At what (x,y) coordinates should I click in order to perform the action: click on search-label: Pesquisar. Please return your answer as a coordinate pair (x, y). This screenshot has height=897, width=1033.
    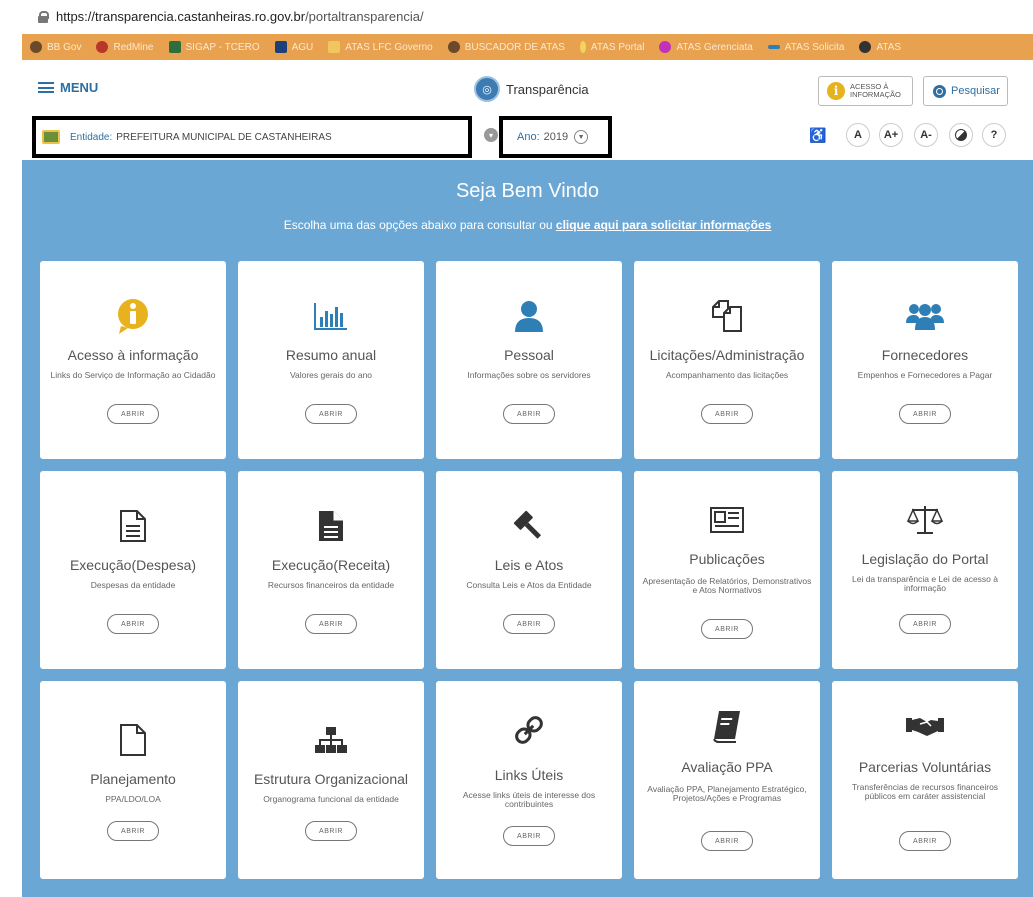
    Looking at the image, I should click on (975, 91).